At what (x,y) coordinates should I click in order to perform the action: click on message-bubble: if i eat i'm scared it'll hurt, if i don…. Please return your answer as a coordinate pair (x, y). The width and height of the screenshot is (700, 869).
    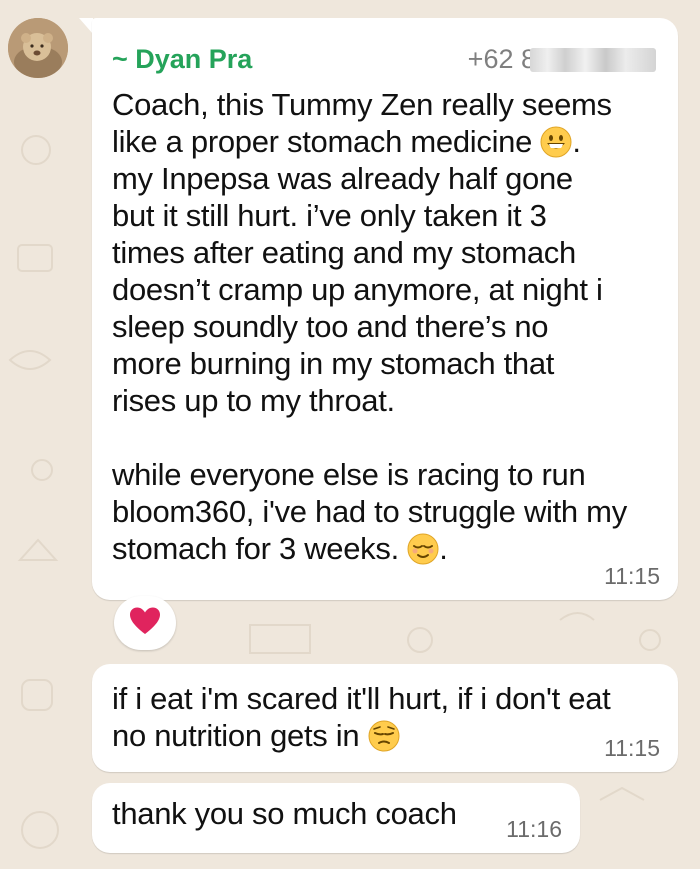
    Looking at the image, I should click on (385, 718).